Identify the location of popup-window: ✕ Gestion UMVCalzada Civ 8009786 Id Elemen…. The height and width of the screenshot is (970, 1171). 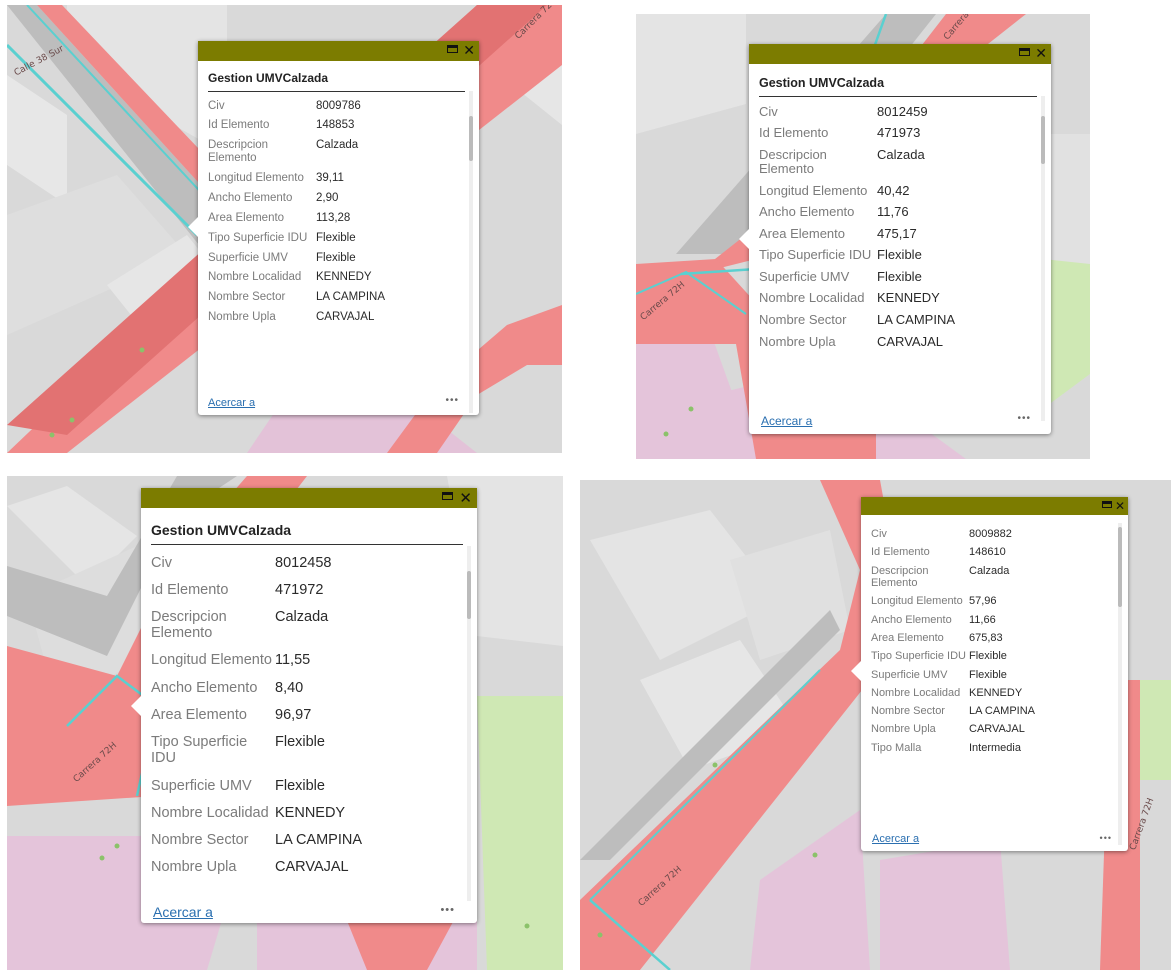
(333, 228).